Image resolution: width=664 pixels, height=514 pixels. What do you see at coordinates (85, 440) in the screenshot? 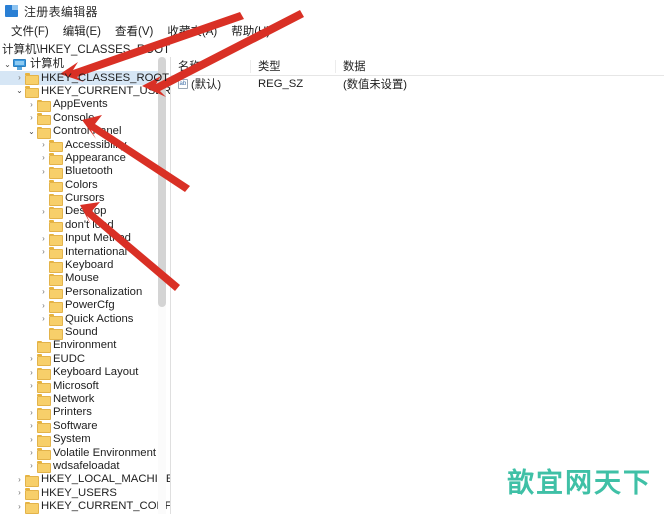
I see `tree-item-system: › System` at bounding box center [85, 440].